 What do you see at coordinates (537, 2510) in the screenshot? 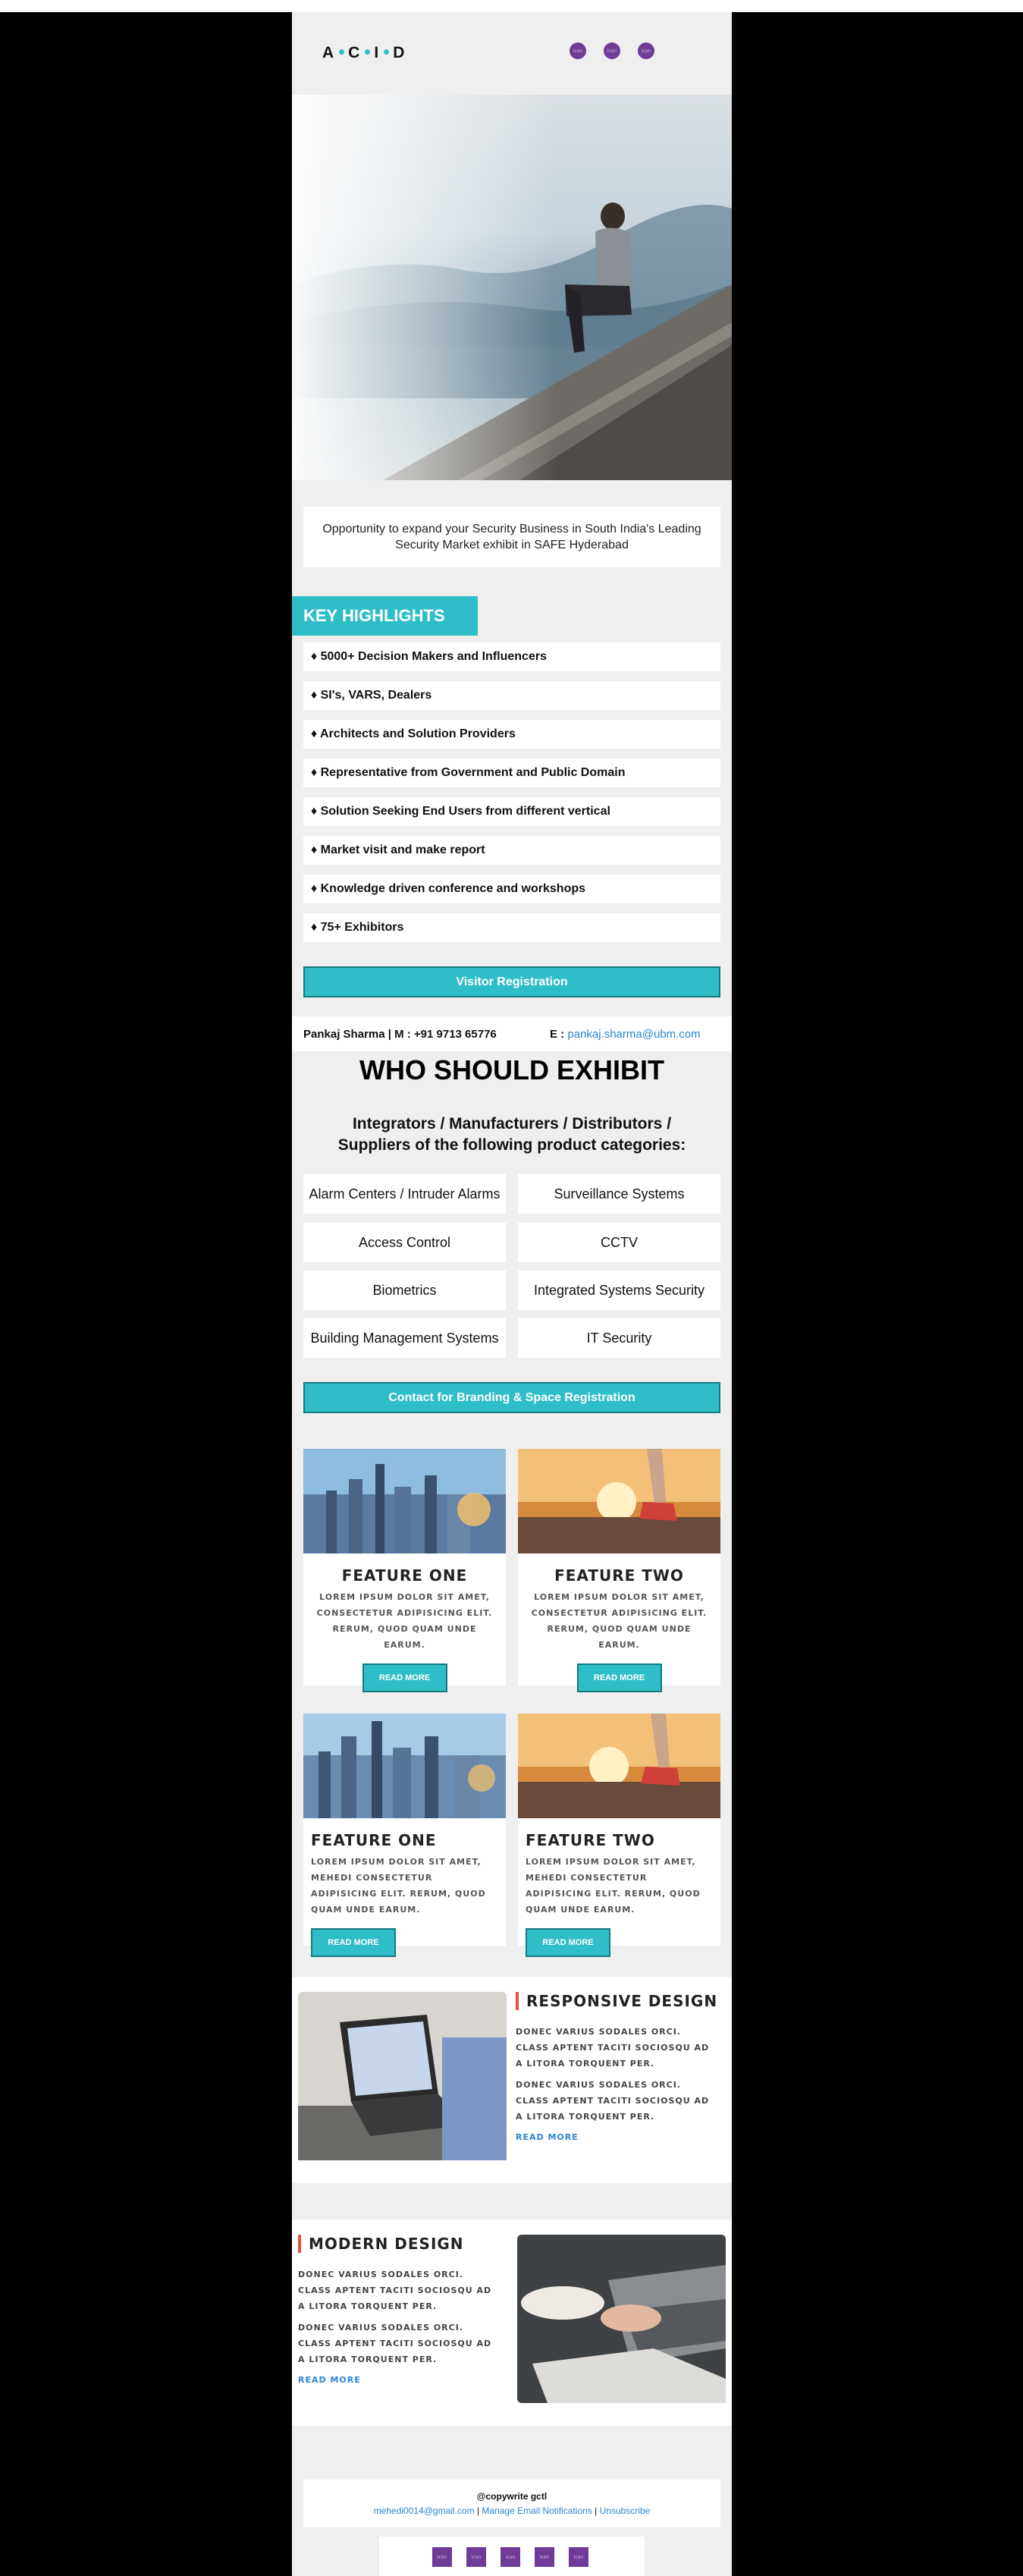
I see `manage-notifications-link: Manage Email Notifications` at bounding box center [537, 2510].